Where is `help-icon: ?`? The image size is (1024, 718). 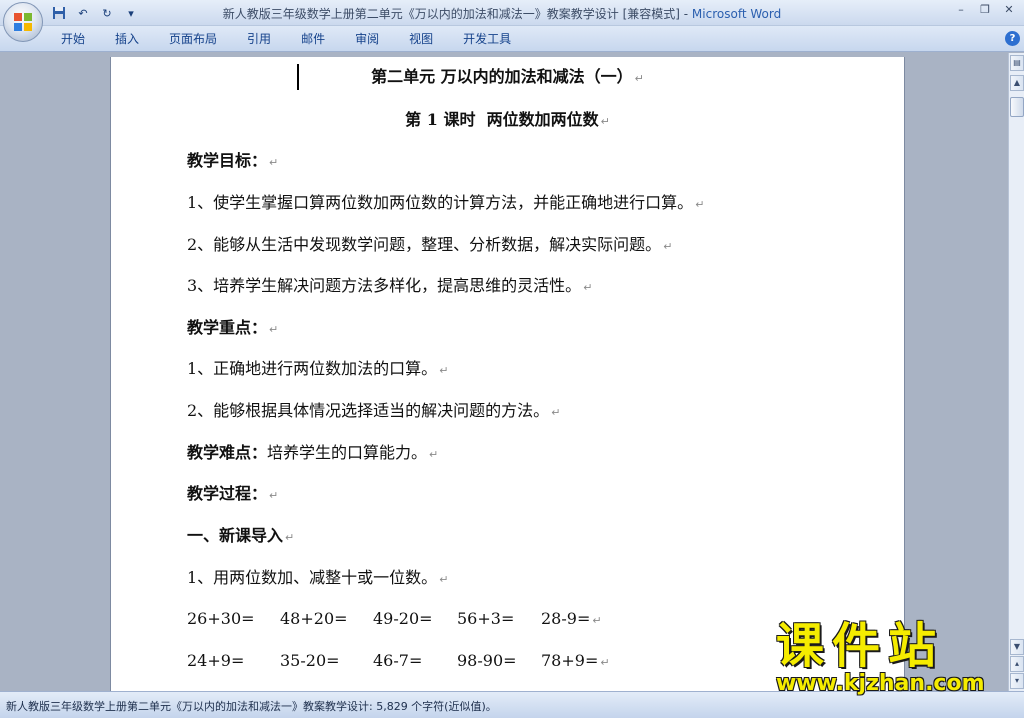 help-icon: ? is located at coordinates (1012, 38).